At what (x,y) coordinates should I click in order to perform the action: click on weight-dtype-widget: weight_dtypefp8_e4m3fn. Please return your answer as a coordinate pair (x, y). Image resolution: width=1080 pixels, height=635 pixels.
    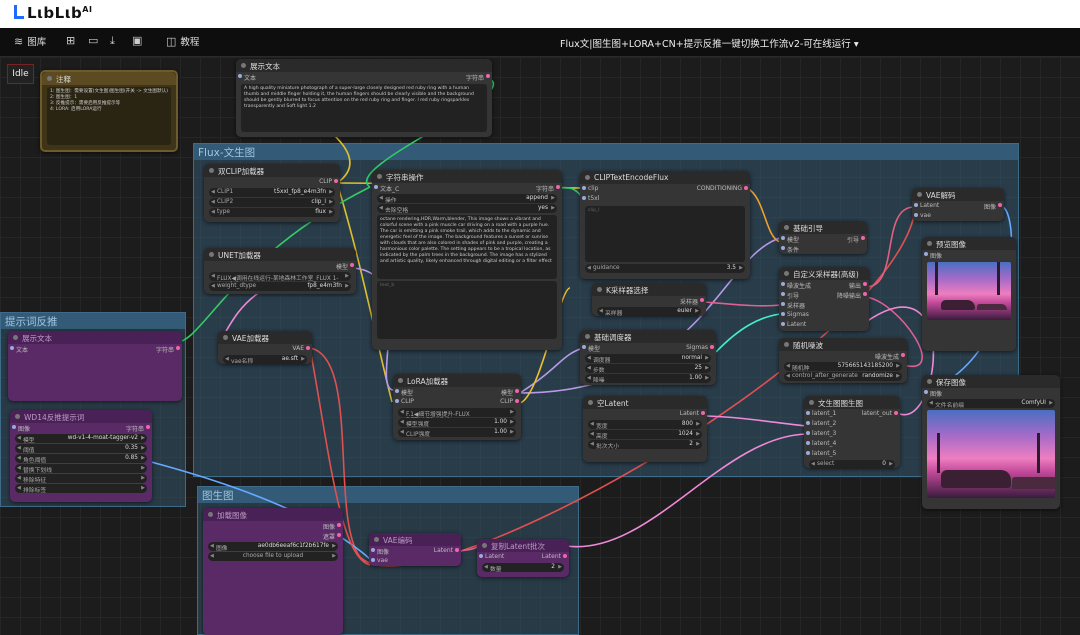
    Looking at the image, I should click on (280, 286).